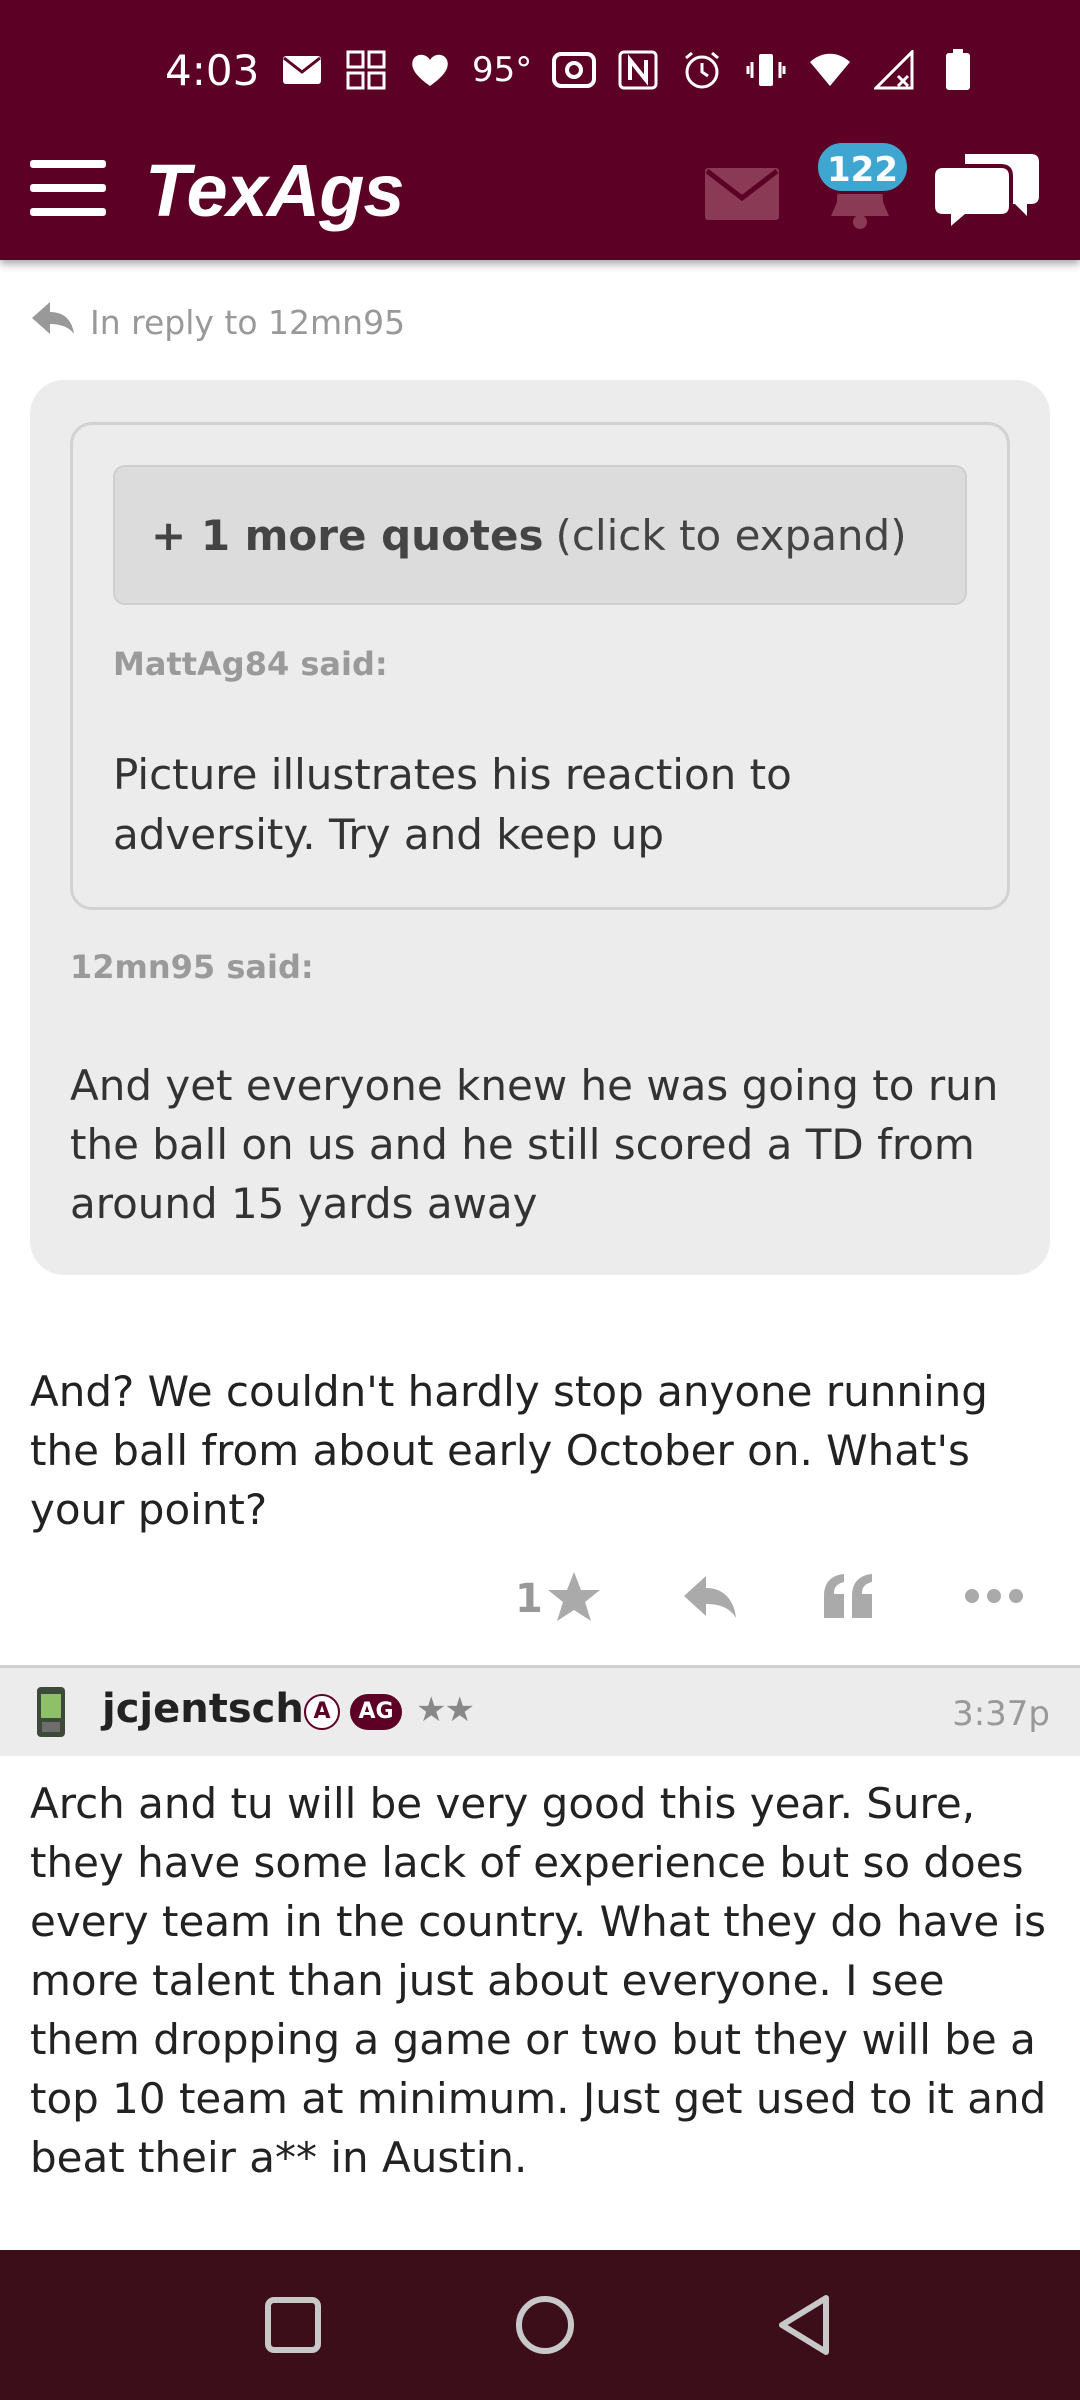 Image resolution: width=1080 pixels, height=2400 pixels. I want to click on vibrate-icon, so click(766, 70).